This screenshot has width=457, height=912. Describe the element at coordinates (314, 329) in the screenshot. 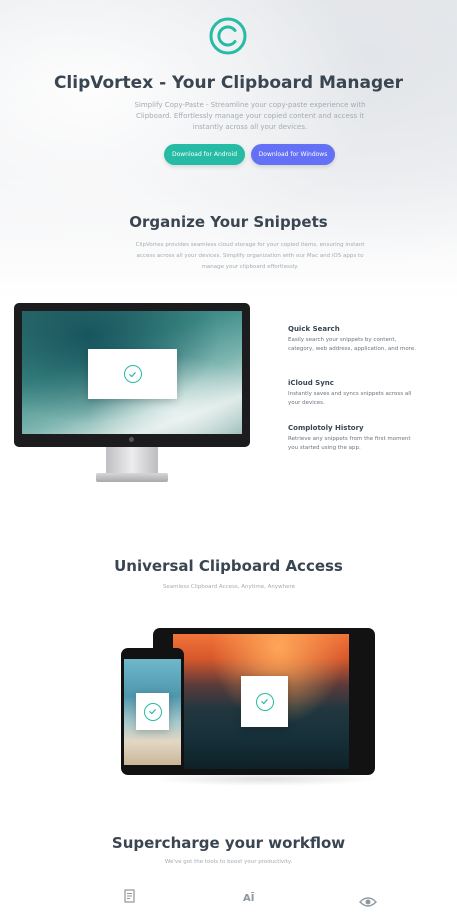

I see `feature-title-quick-search: Quick Search` at that location.